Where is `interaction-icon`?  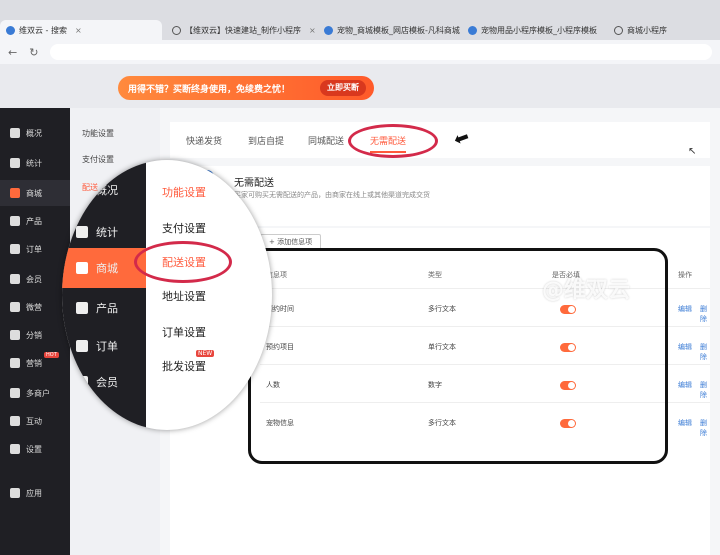
interaction-icon is located at coordinates (15, 421).